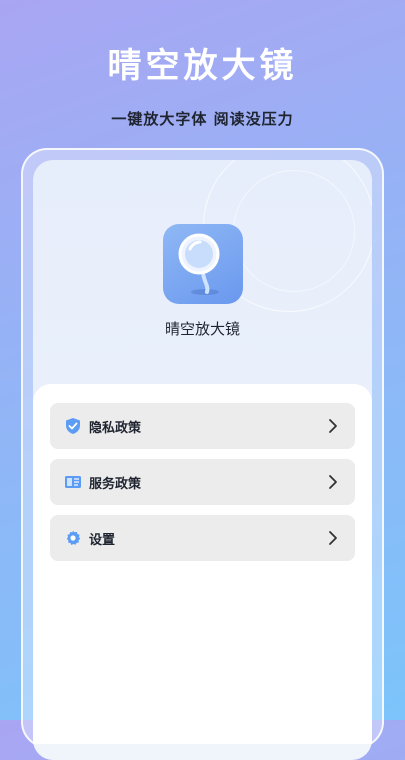  Describe the element at coordinates (73, 538) in the screenshot. I see `gear-icon` at that location.